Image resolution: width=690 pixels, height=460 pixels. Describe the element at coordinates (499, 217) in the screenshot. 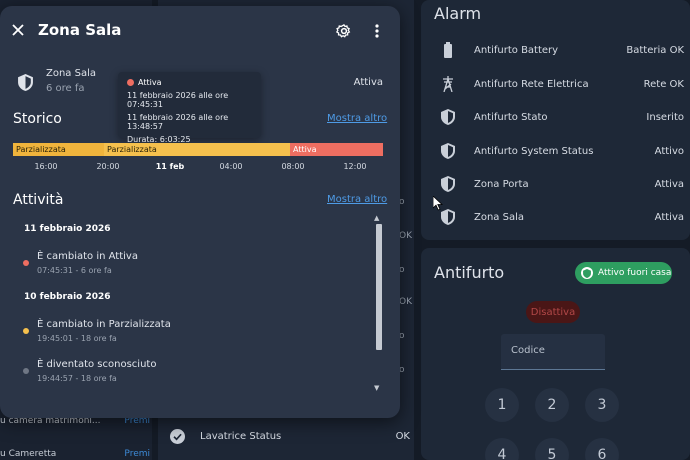

I see `alarm-row-name: Zona Sala` at that location.